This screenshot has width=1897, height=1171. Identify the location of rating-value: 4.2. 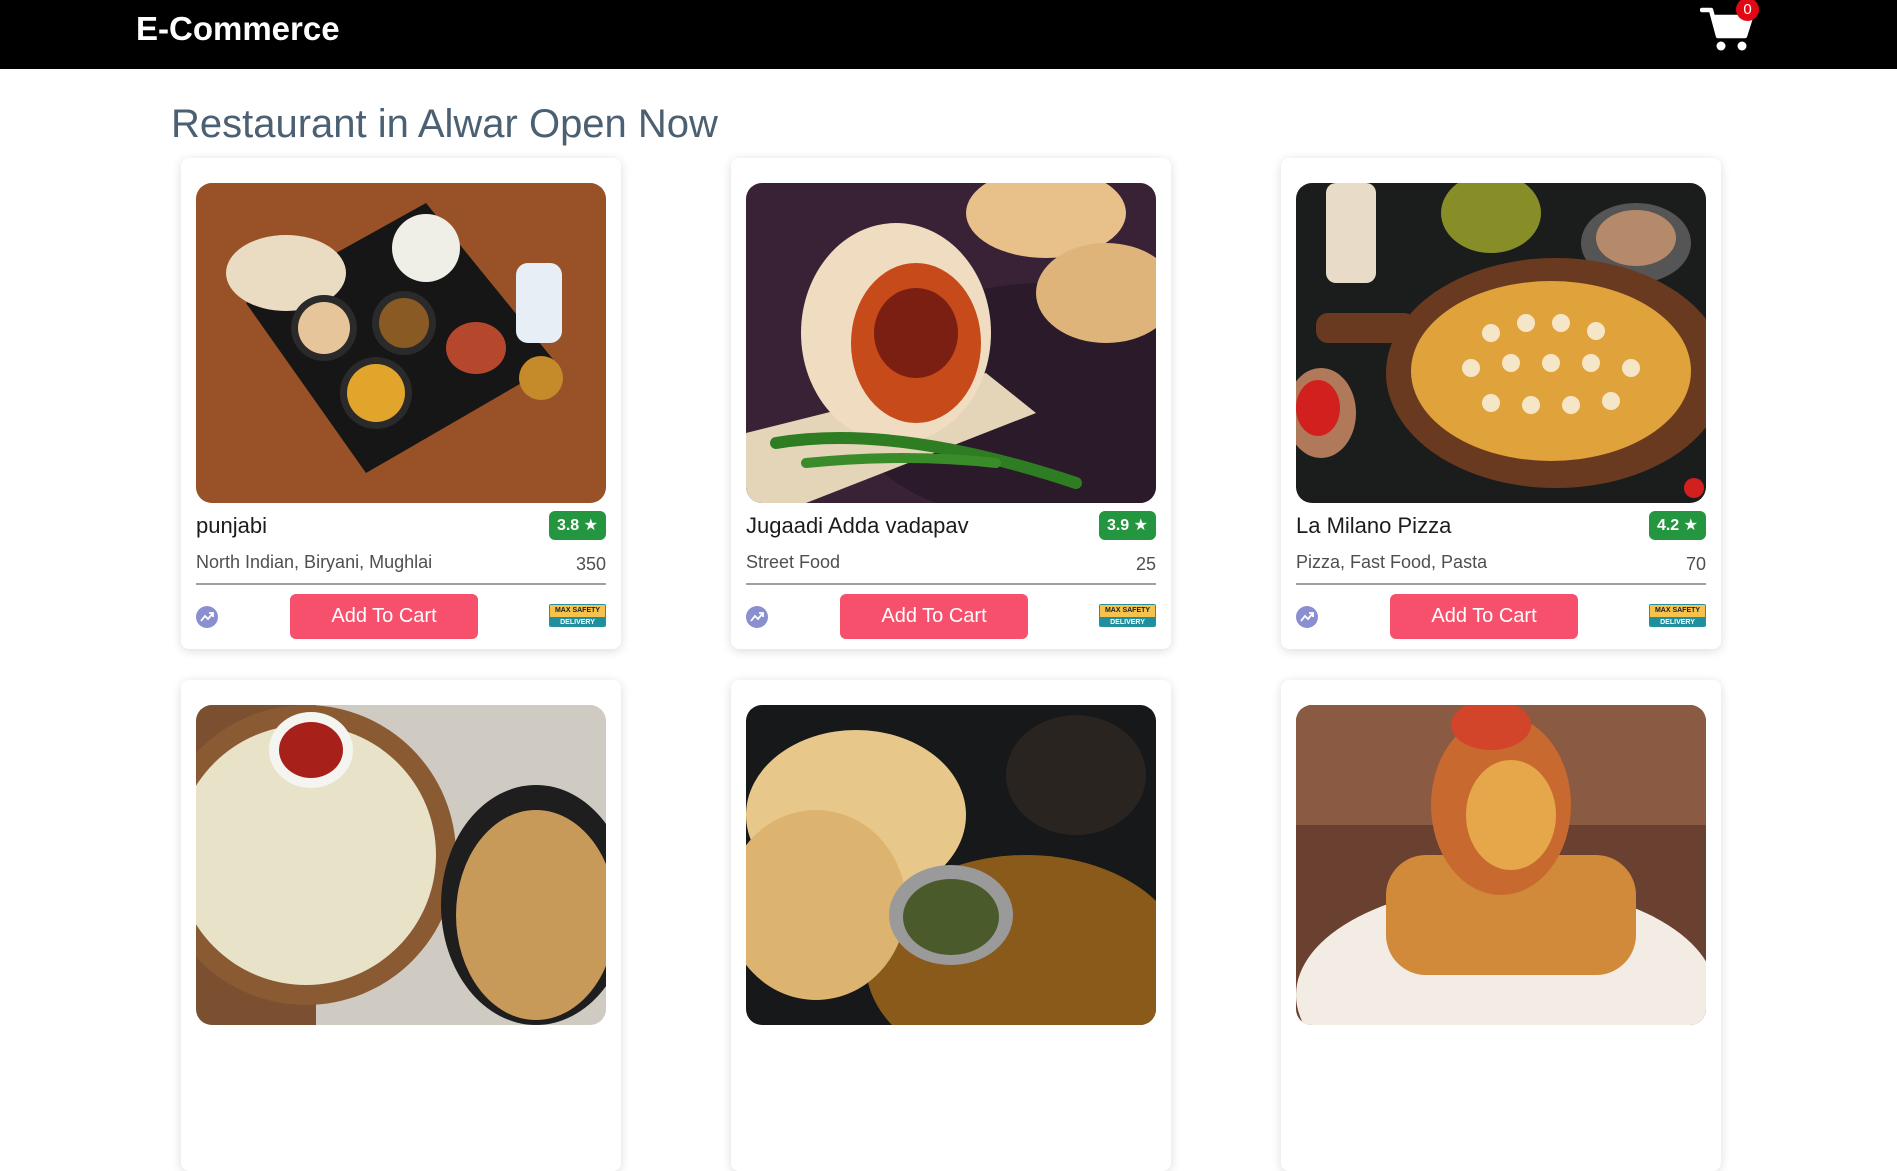
(1668, 525).